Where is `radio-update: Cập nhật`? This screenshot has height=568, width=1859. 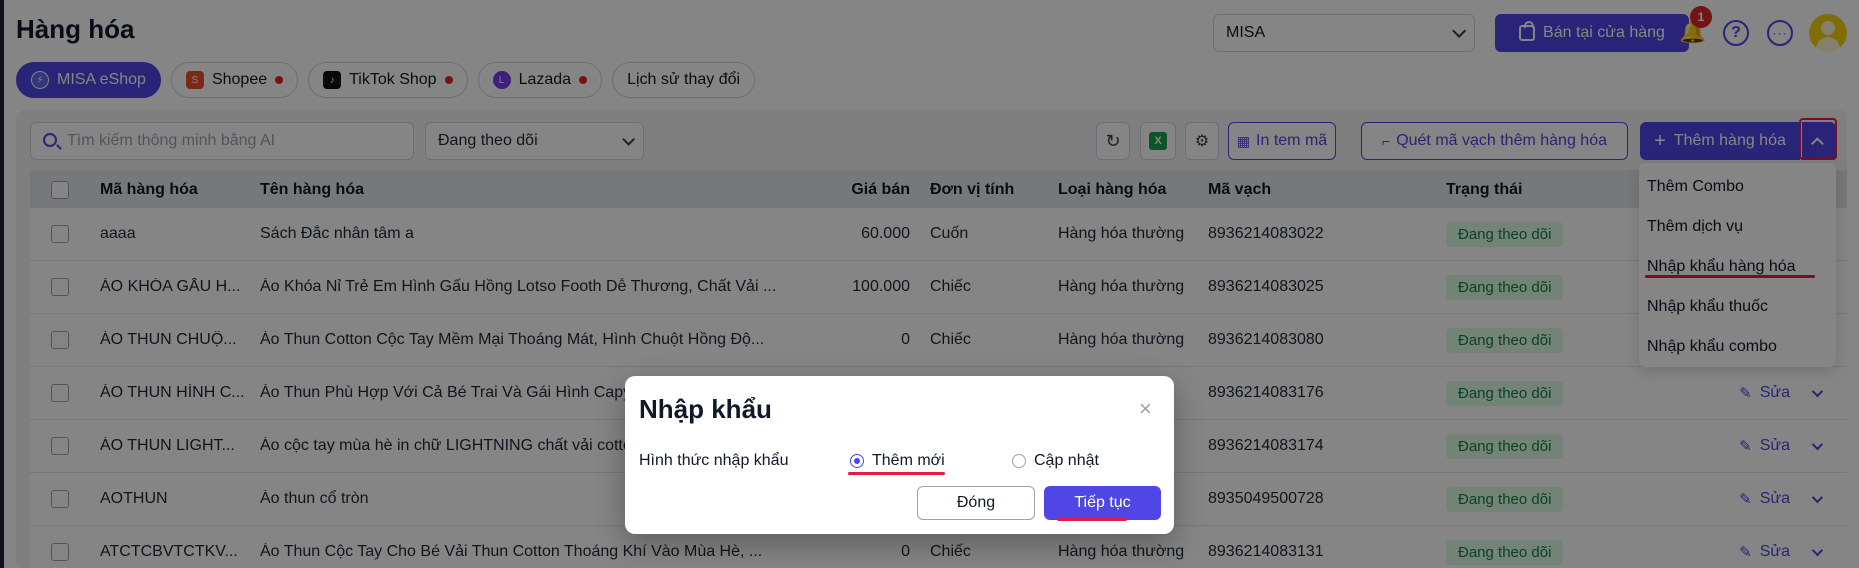
radio-update: Cập nhật is located at coordinates (1055, 461).